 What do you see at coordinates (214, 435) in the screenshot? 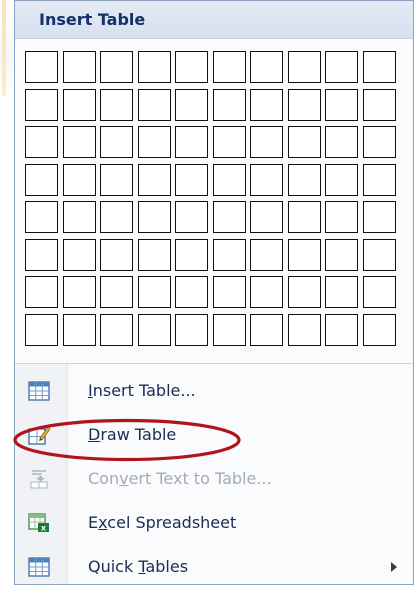
I see `draw-table-menu-item: Draw Table` at bounding box center [214, 435].